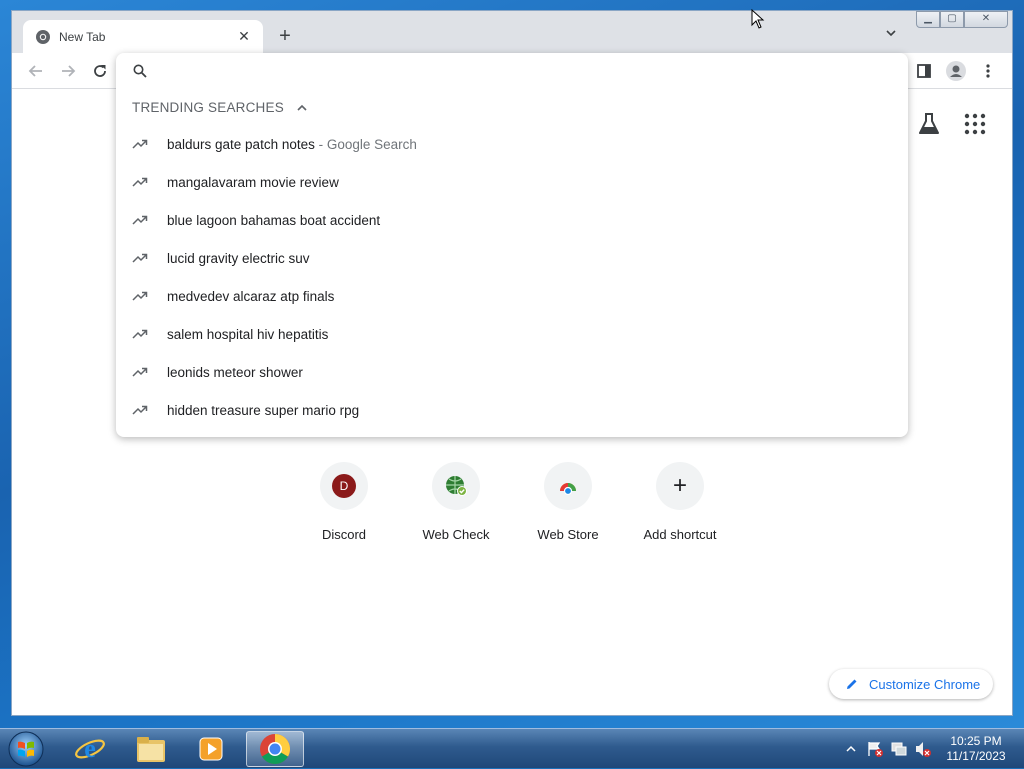 Image resolution: width=1024 pixels, height=769 pixels. Describe the element at coordinates (251, 296) in the screenshot. I see `suggestion-text: medvedev alcaraz atp finals` at that location.